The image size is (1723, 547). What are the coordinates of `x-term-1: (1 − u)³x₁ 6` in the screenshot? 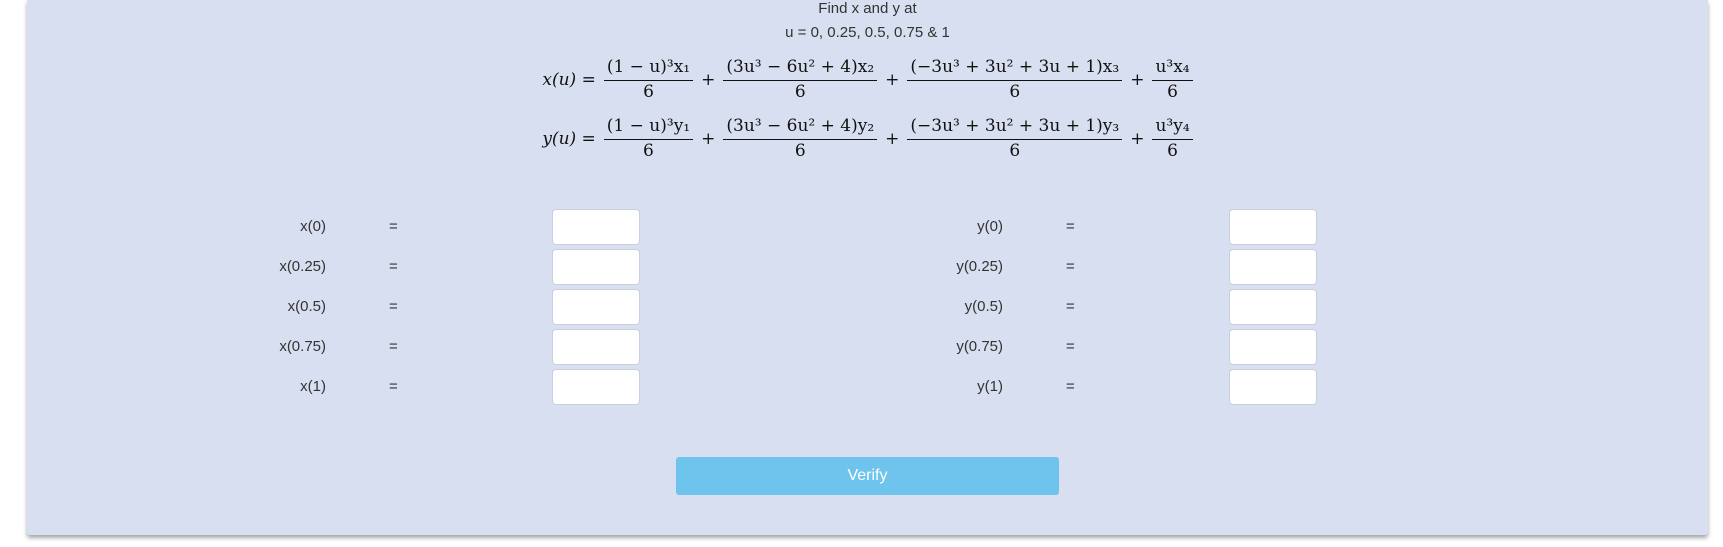 It's located at (648, 79).